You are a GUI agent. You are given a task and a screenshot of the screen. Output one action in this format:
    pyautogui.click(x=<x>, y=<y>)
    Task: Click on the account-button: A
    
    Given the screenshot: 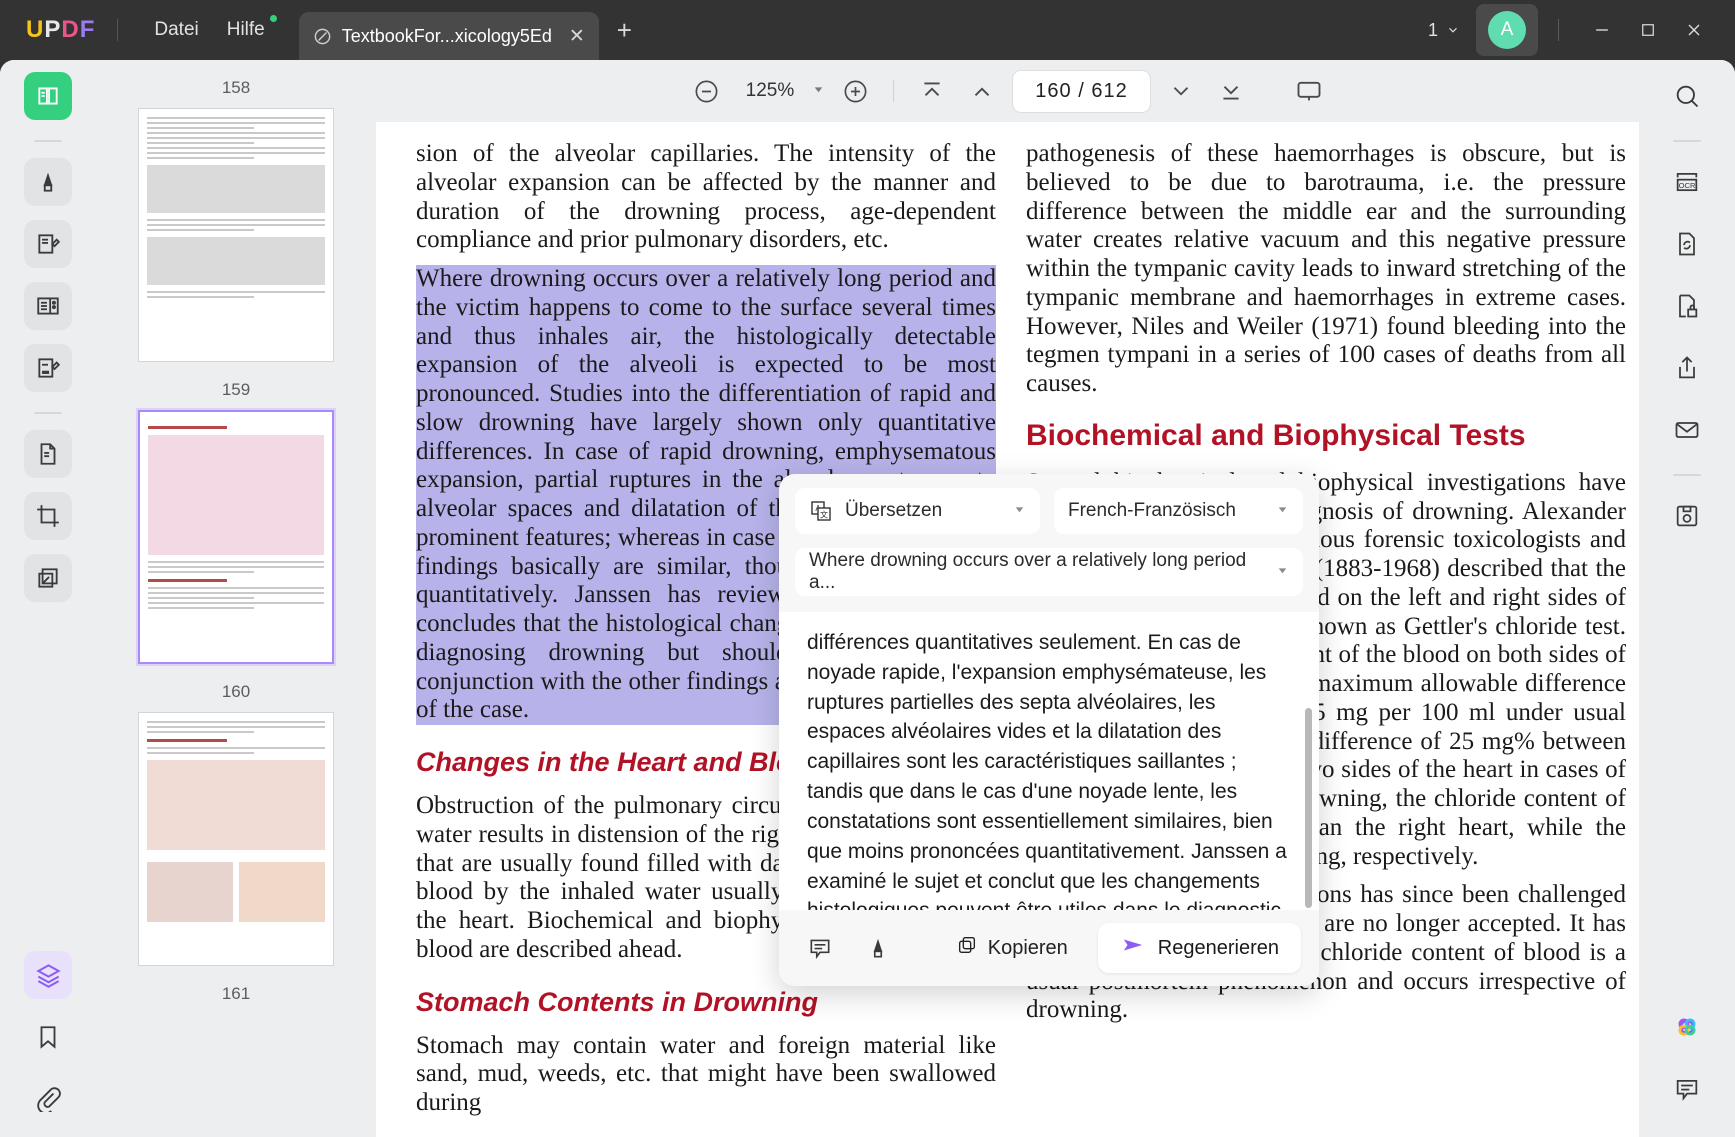 What is the action you would take?
    pyautogui.click(x=1507, y=30)
    